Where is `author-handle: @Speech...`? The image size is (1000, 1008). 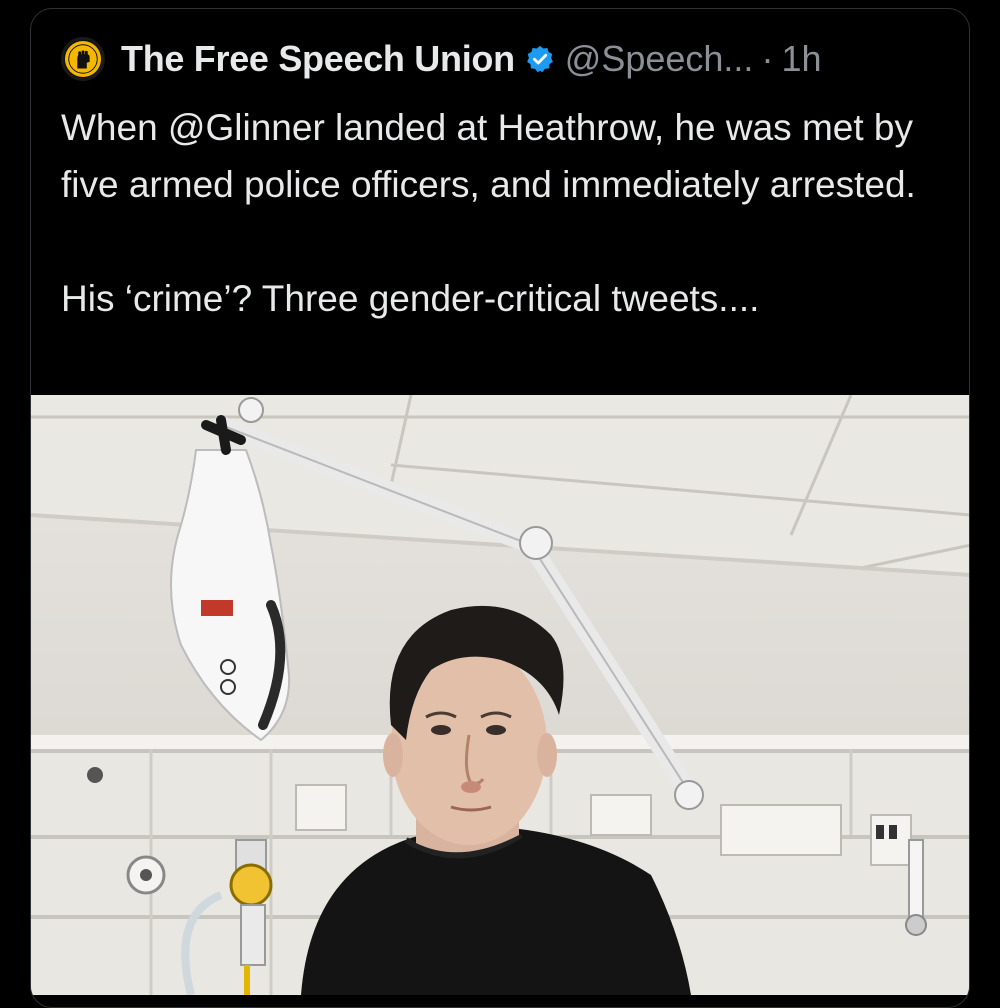 author-handle: @Speech... is located at coordinates (659, 59).